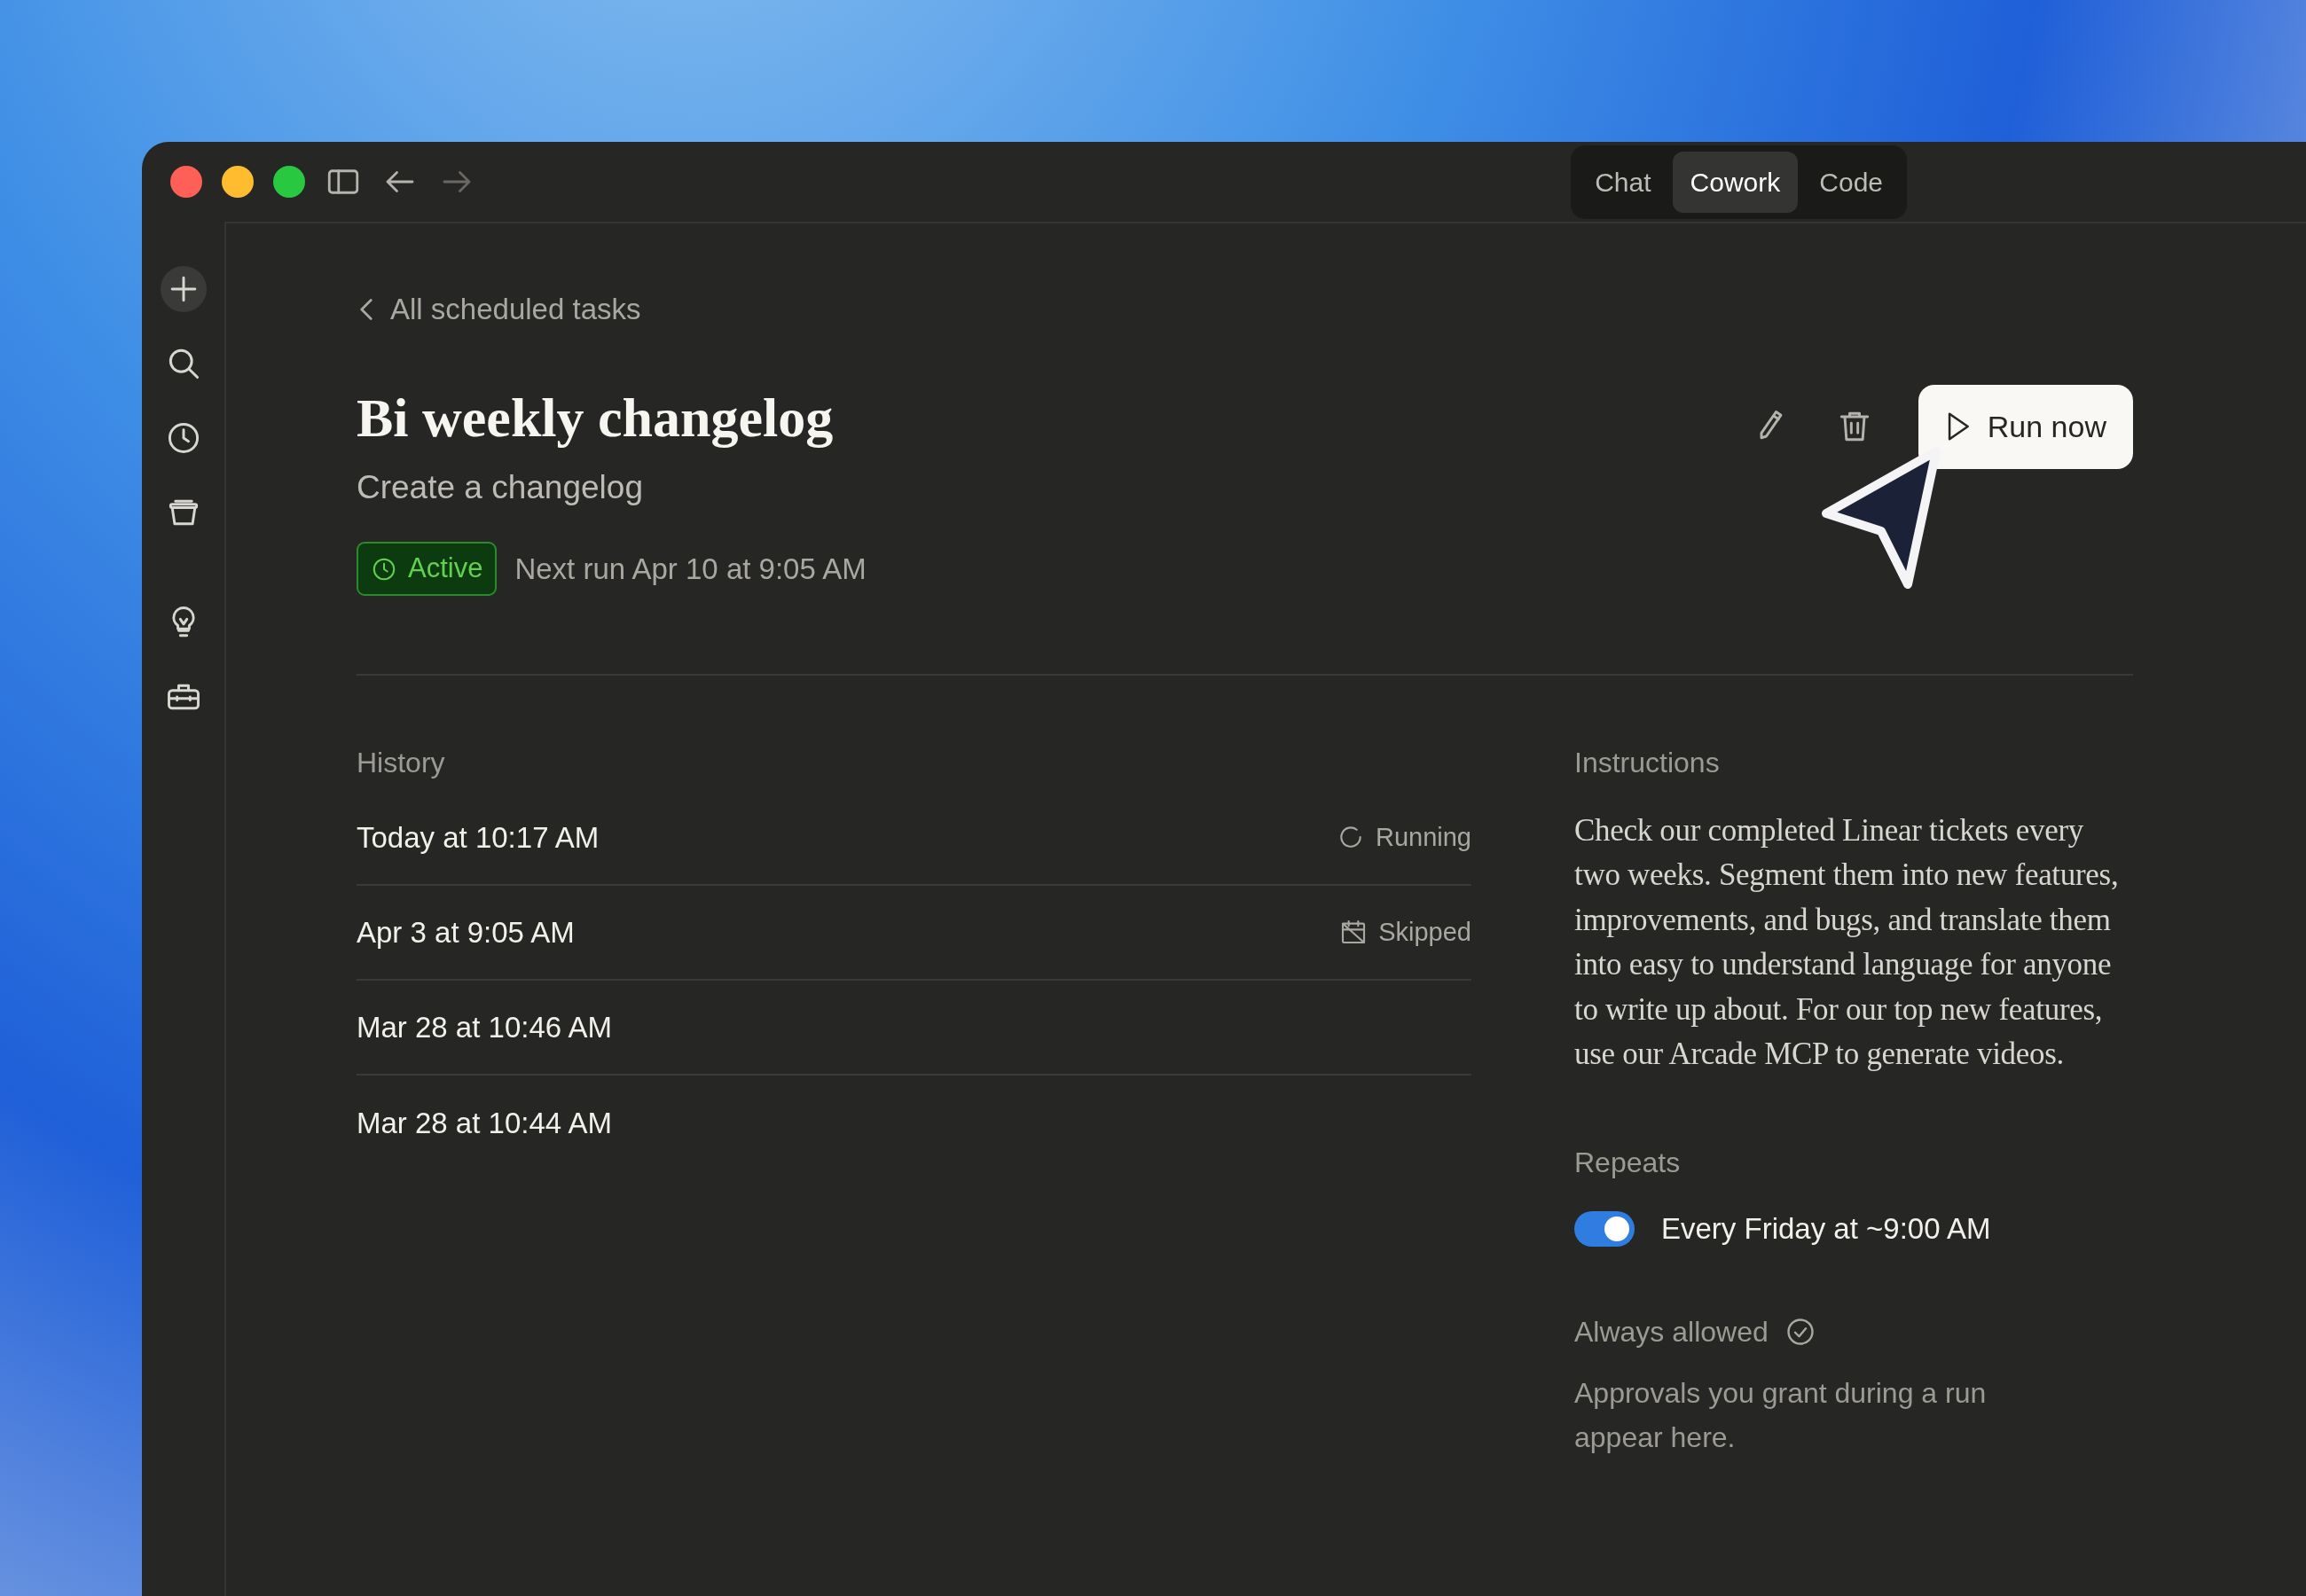 Image resolution: width=2306 pixels, height=1596 pixels. What do you see at coordinates (1826, 1229) in the screenshot?
I see `schedule-text: Every Friday at ~9:00 AM` at bounding box center [1826, 1229].